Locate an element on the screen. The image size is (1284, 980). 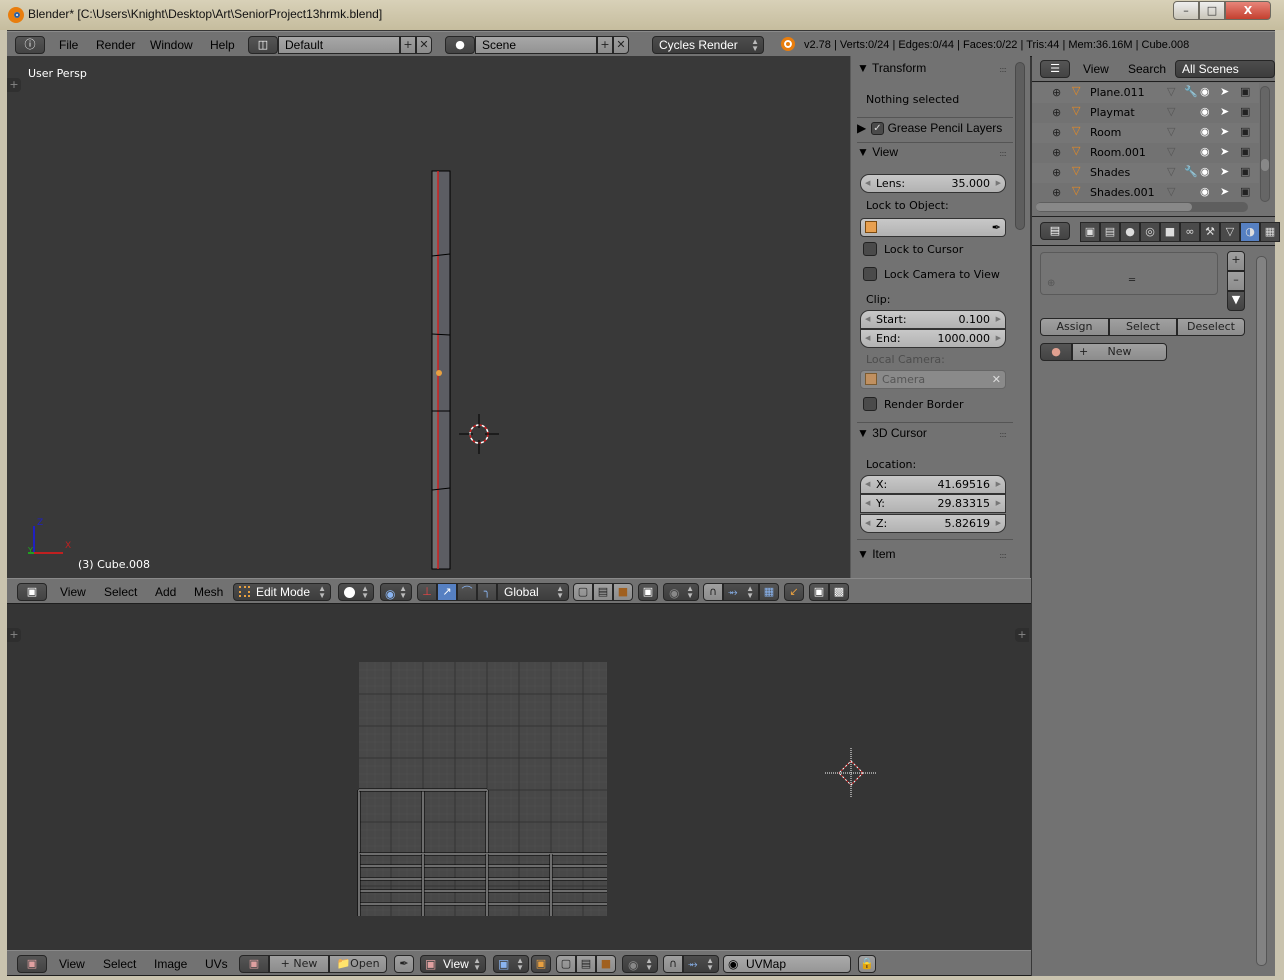
uv-edge-select-button: ▤ is located at coordinates (586, 964).